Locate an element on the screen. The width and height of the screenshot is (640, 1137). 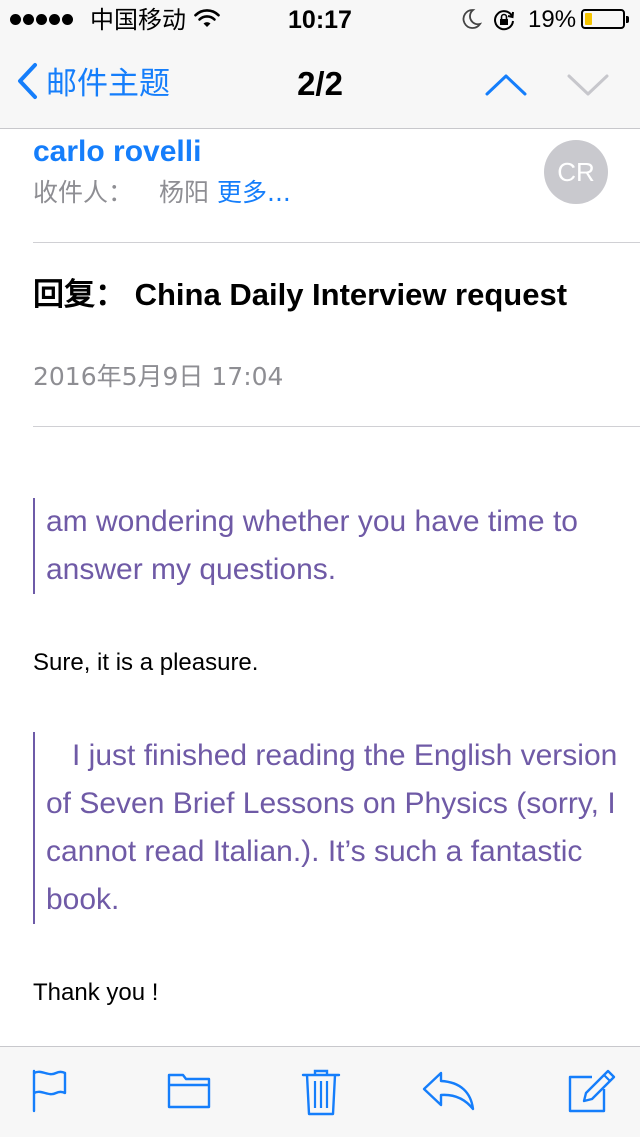
compose-button is located at coordinates (591, 1093).